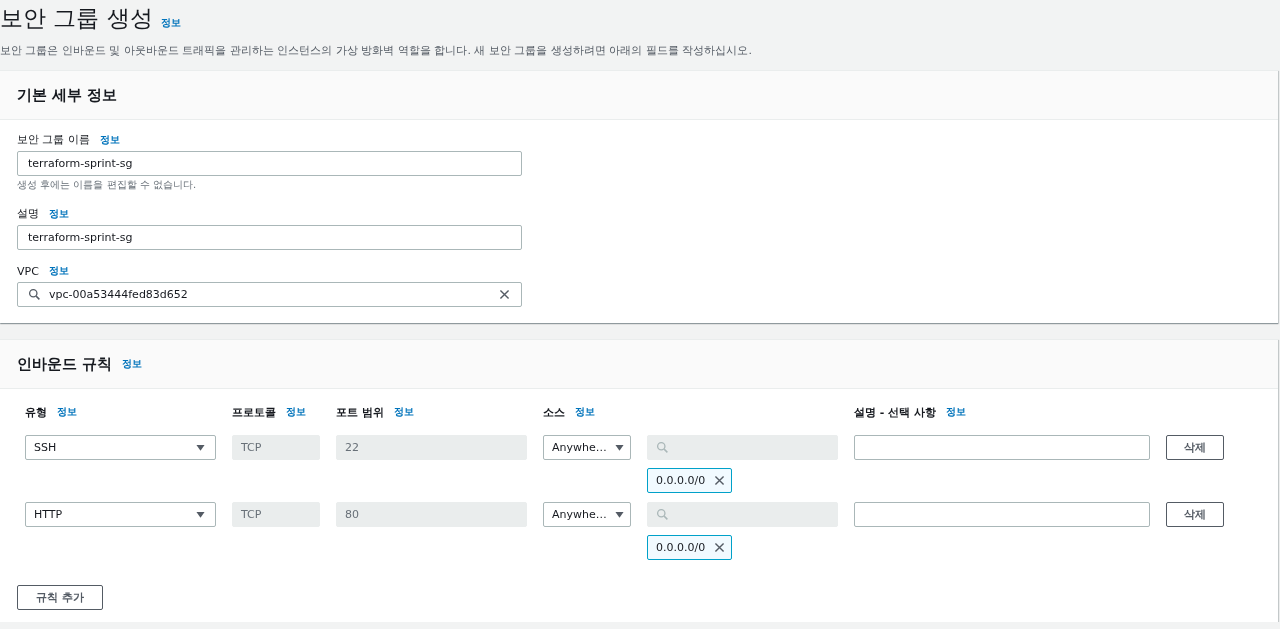 The image size is (1280, 629). I want to click on column-header: 프로토콜, so click(254, 412).